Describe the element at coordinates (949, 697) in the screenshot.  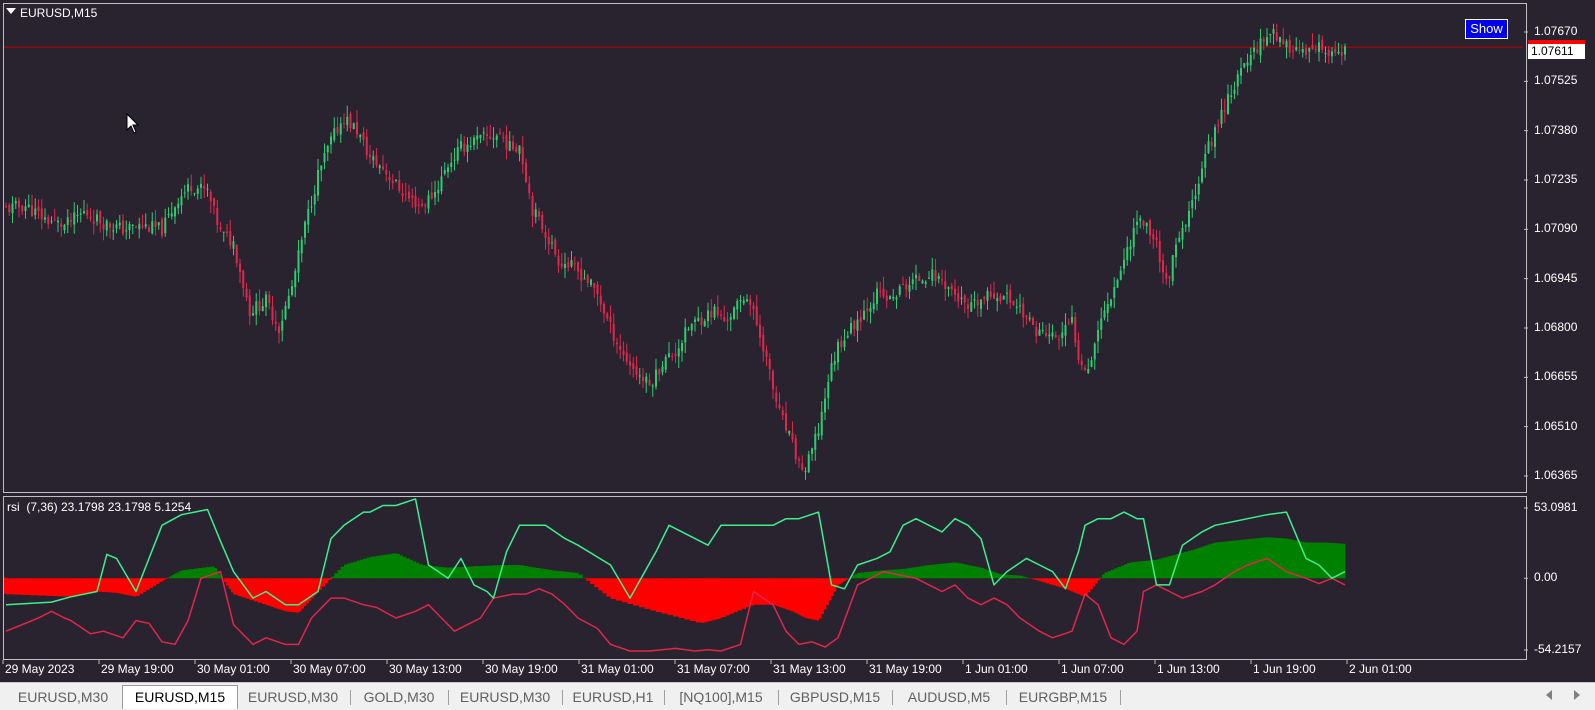
I see `tab-audusd-m5: AUDUSD,M5` at that location.